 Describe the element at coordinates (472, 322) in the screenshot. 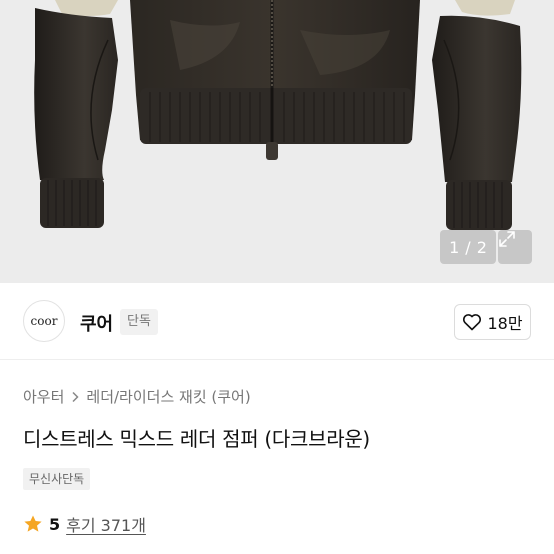

I see `heart-outline-icon` at that location.